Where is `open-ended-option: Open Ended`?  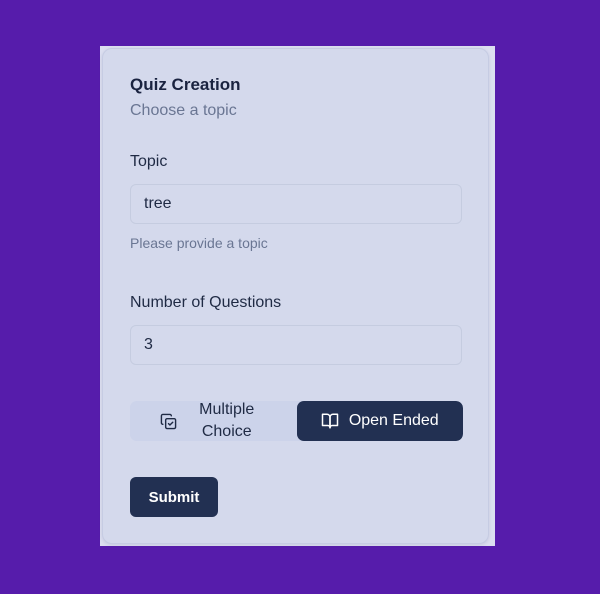
open-ended-option: Open Ended is located at coordinates (379, 421).